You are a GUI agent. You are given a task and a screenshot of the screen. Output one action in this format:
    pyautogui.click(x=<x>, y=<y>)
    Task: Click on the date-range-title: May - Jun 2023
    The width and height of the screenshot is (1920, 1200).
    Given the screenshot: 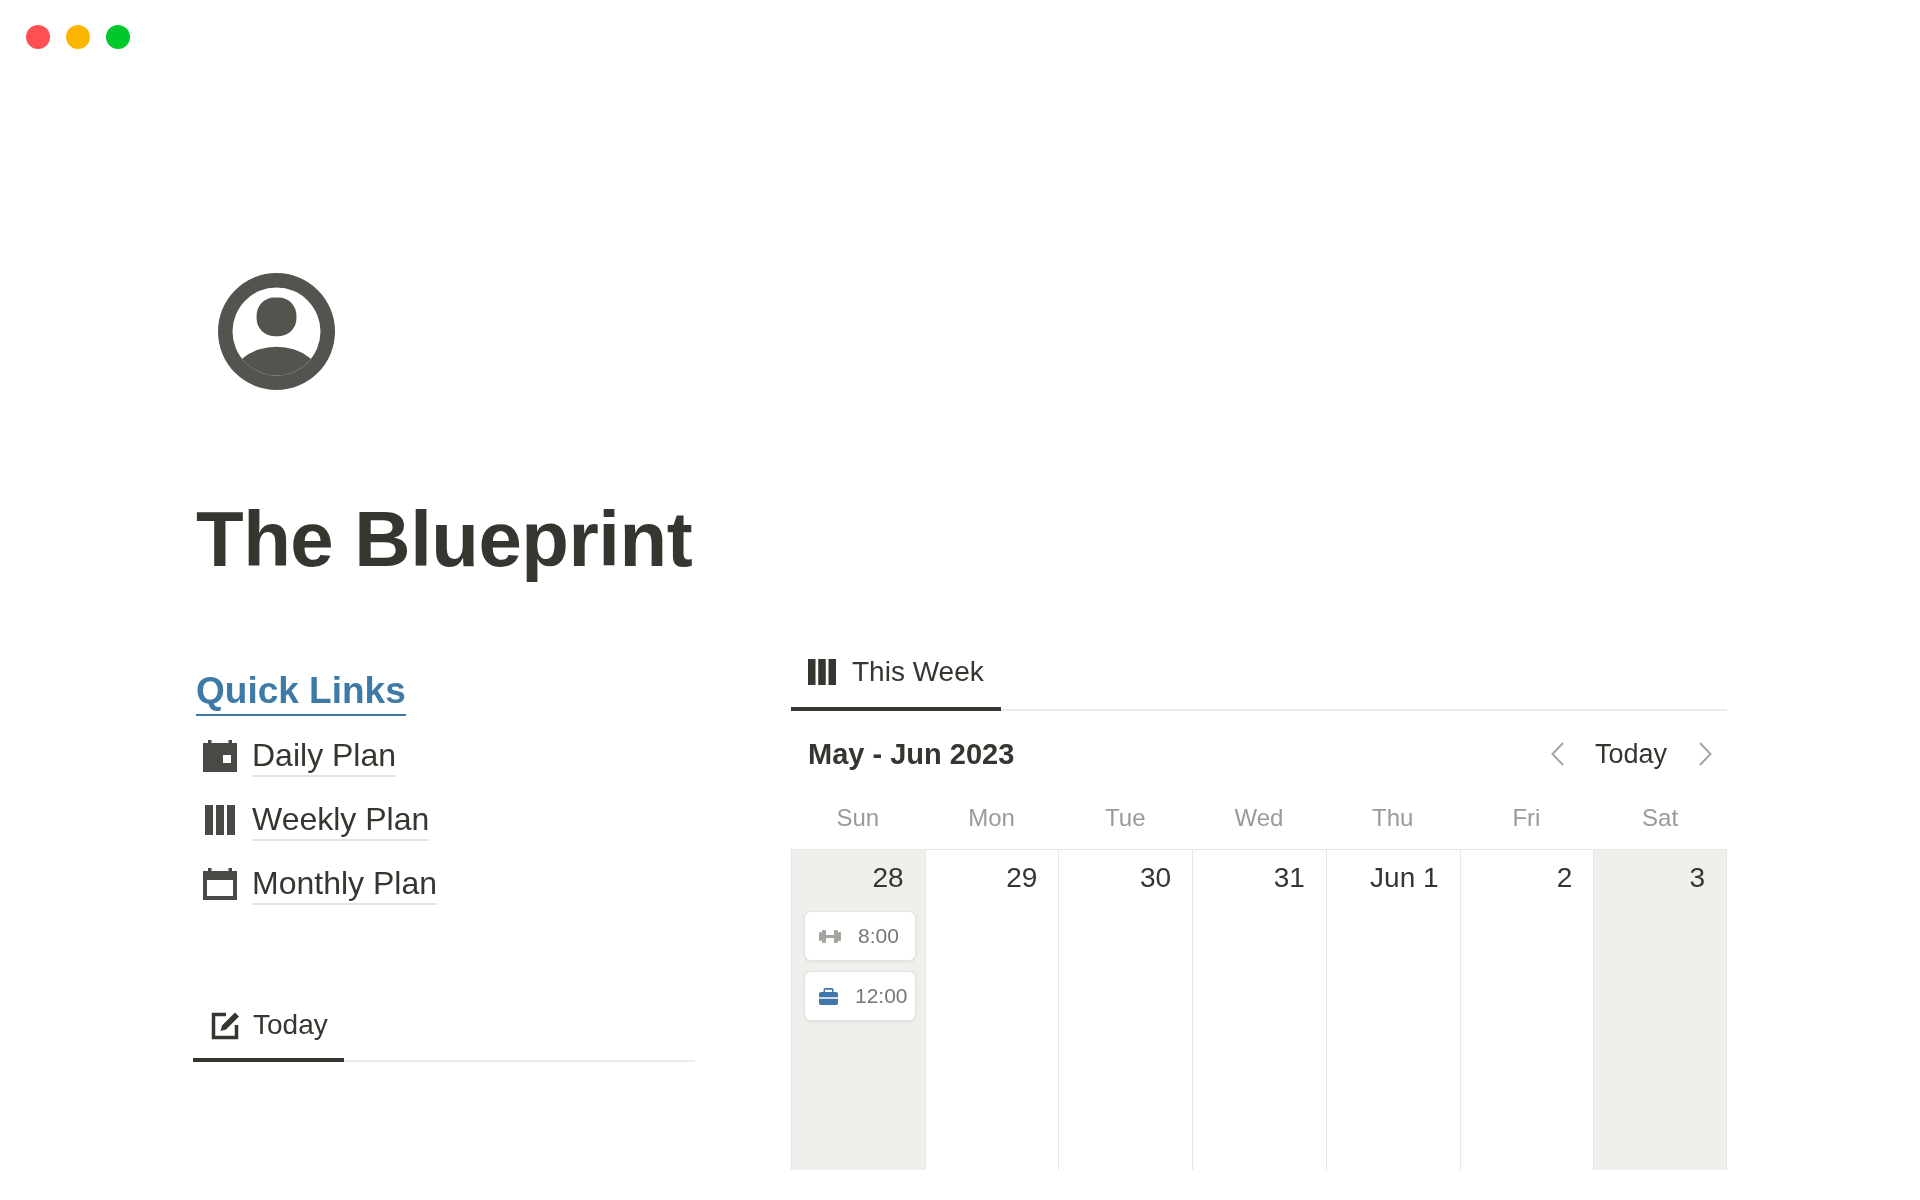 What is the action you would take?
    pyautogui.click(x=911, y=754)
    